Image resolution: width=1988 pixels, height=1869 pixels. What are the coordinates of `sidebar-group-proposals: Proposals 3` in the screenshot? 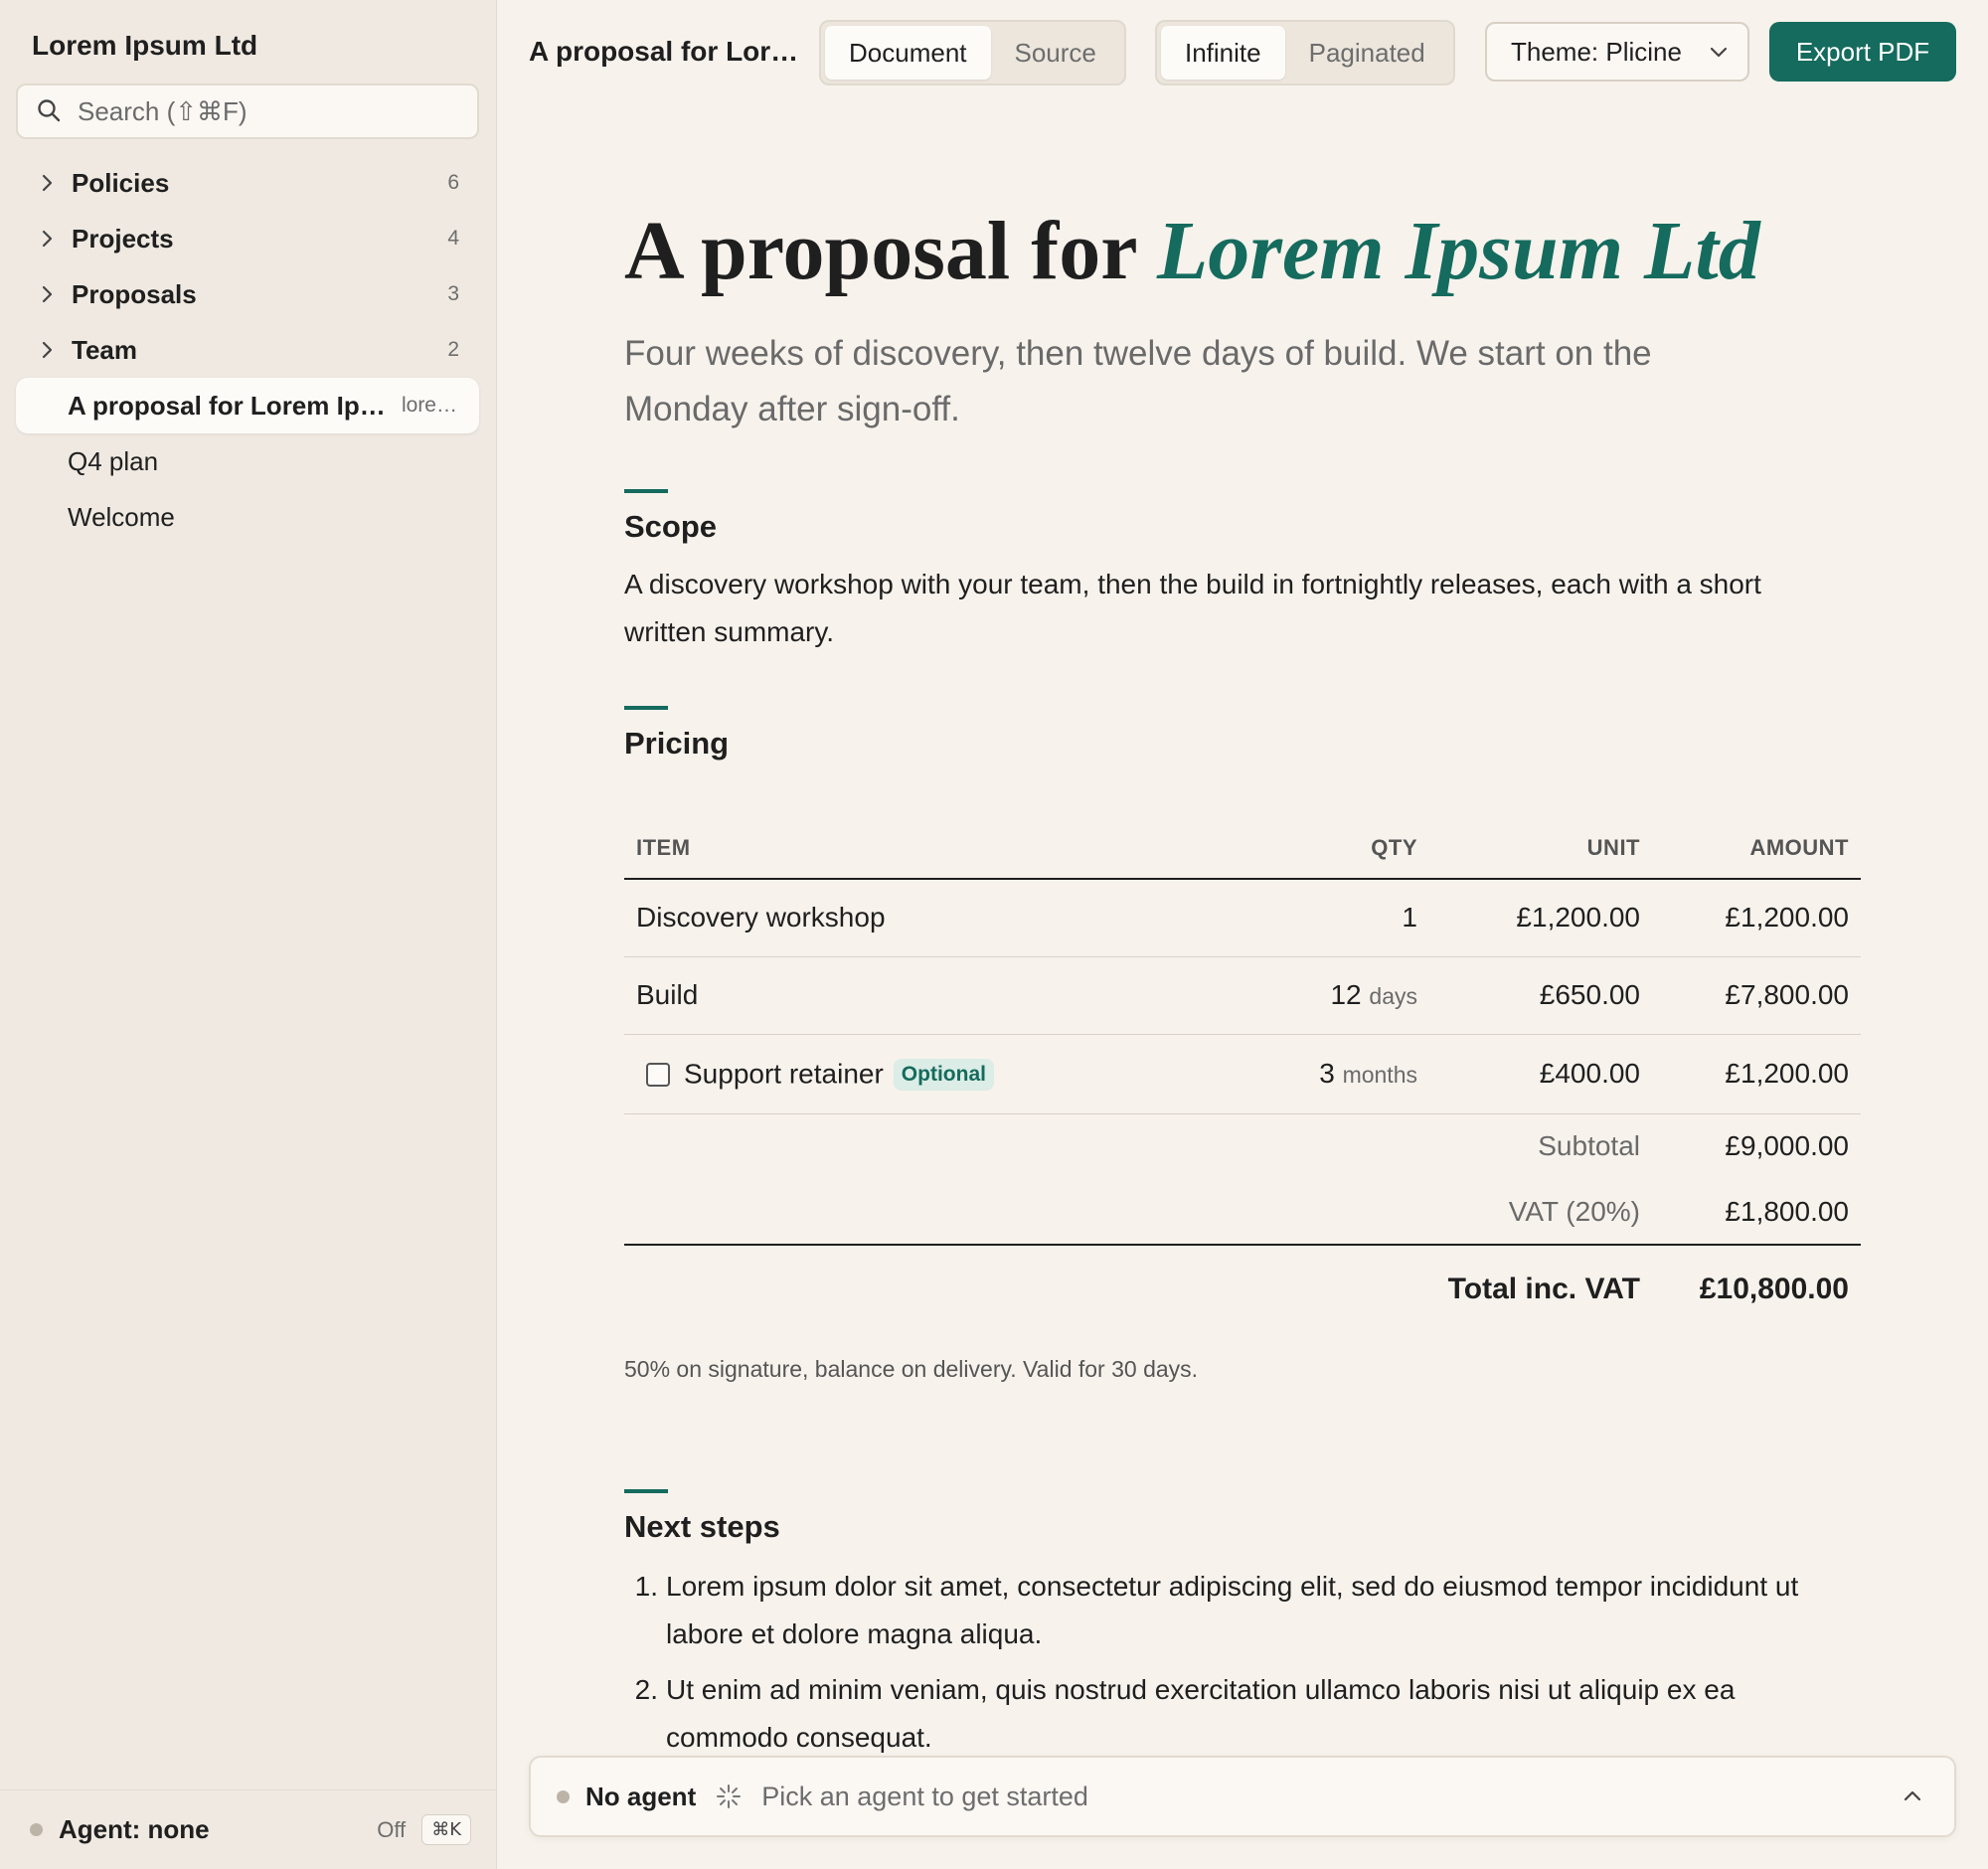 It's located at (247, 294).